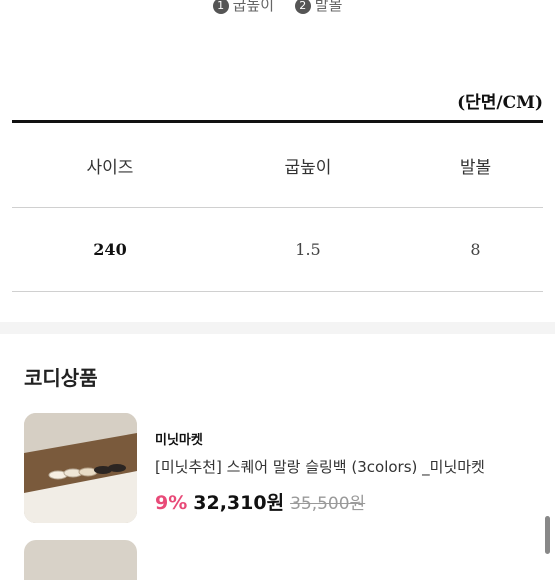 This screenshot has width=555, height=580. What do you see at coordinates (475, 167) in the screenshot?
I see `header-foot-width: 발볼` at bounding box center [475, 167].